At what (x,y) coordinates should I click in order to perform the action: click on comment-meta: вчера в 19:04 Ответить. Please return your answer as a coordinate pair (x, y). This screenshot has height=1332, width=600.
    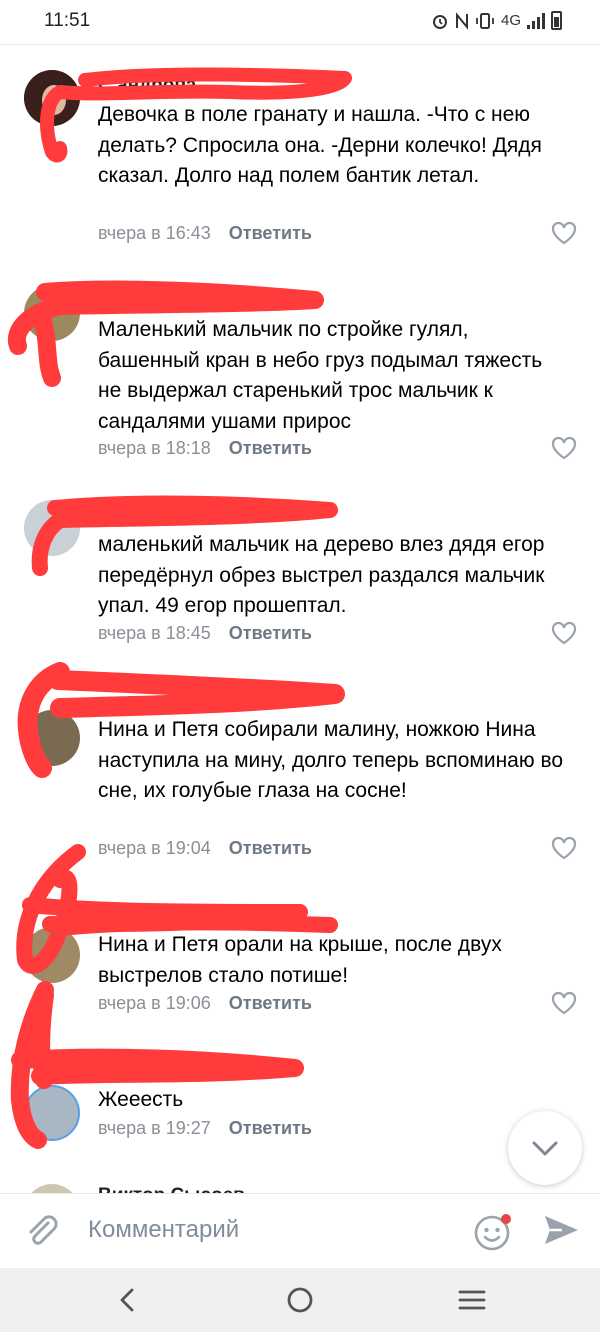
    Looking at the image, I should click on (205, 848).